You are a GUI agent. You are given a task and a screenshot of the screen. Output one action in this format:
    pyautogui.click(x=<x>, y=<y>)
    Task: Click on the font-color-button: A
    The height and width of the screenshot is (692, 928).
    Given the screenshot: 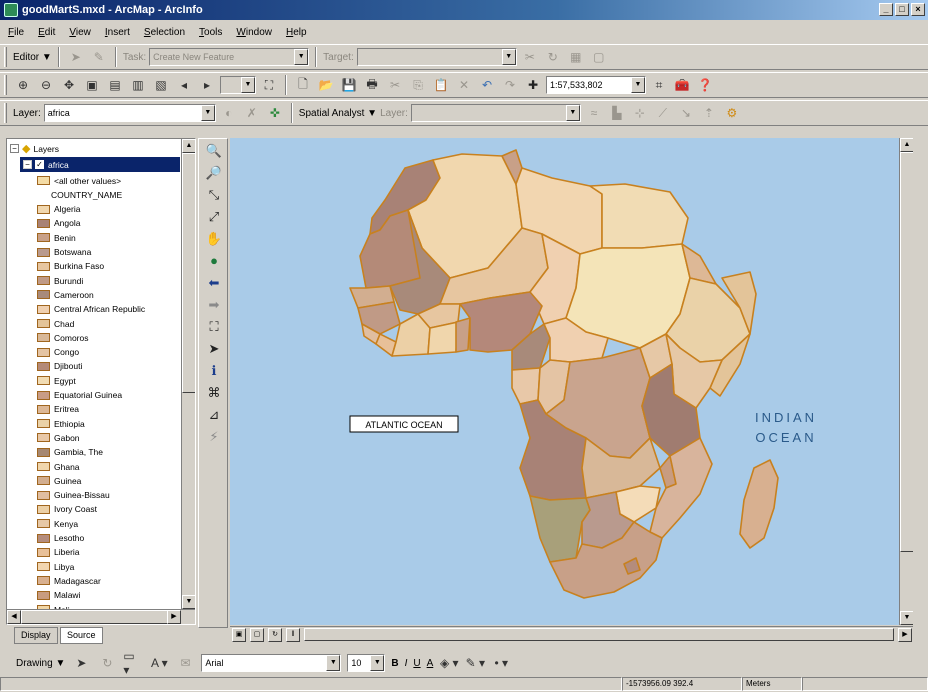 What is the action you would take?
    pyautogui.click(x=430, y=663)
    